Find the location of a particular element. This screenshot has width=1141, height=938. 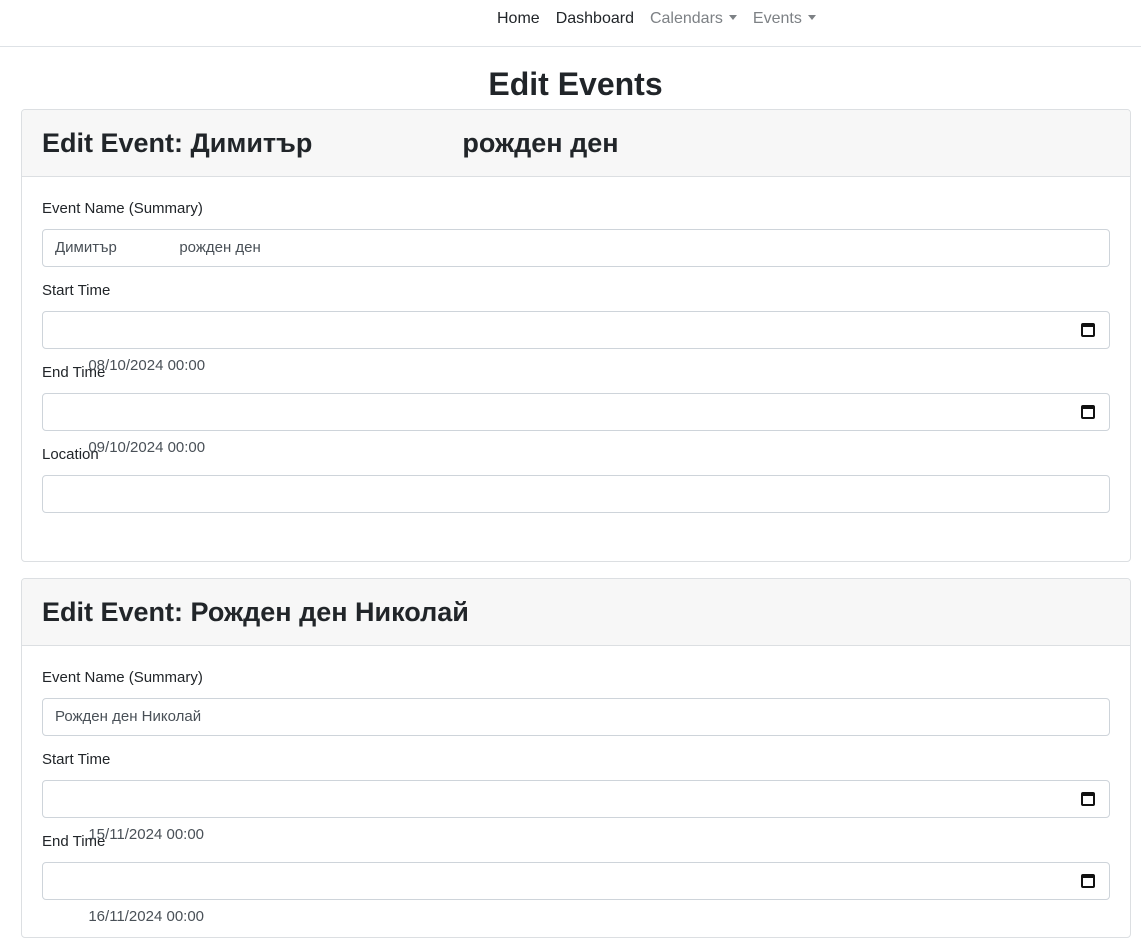

end-time-input: 16/11/2024 00:00 is located at coordinates (576, 893).